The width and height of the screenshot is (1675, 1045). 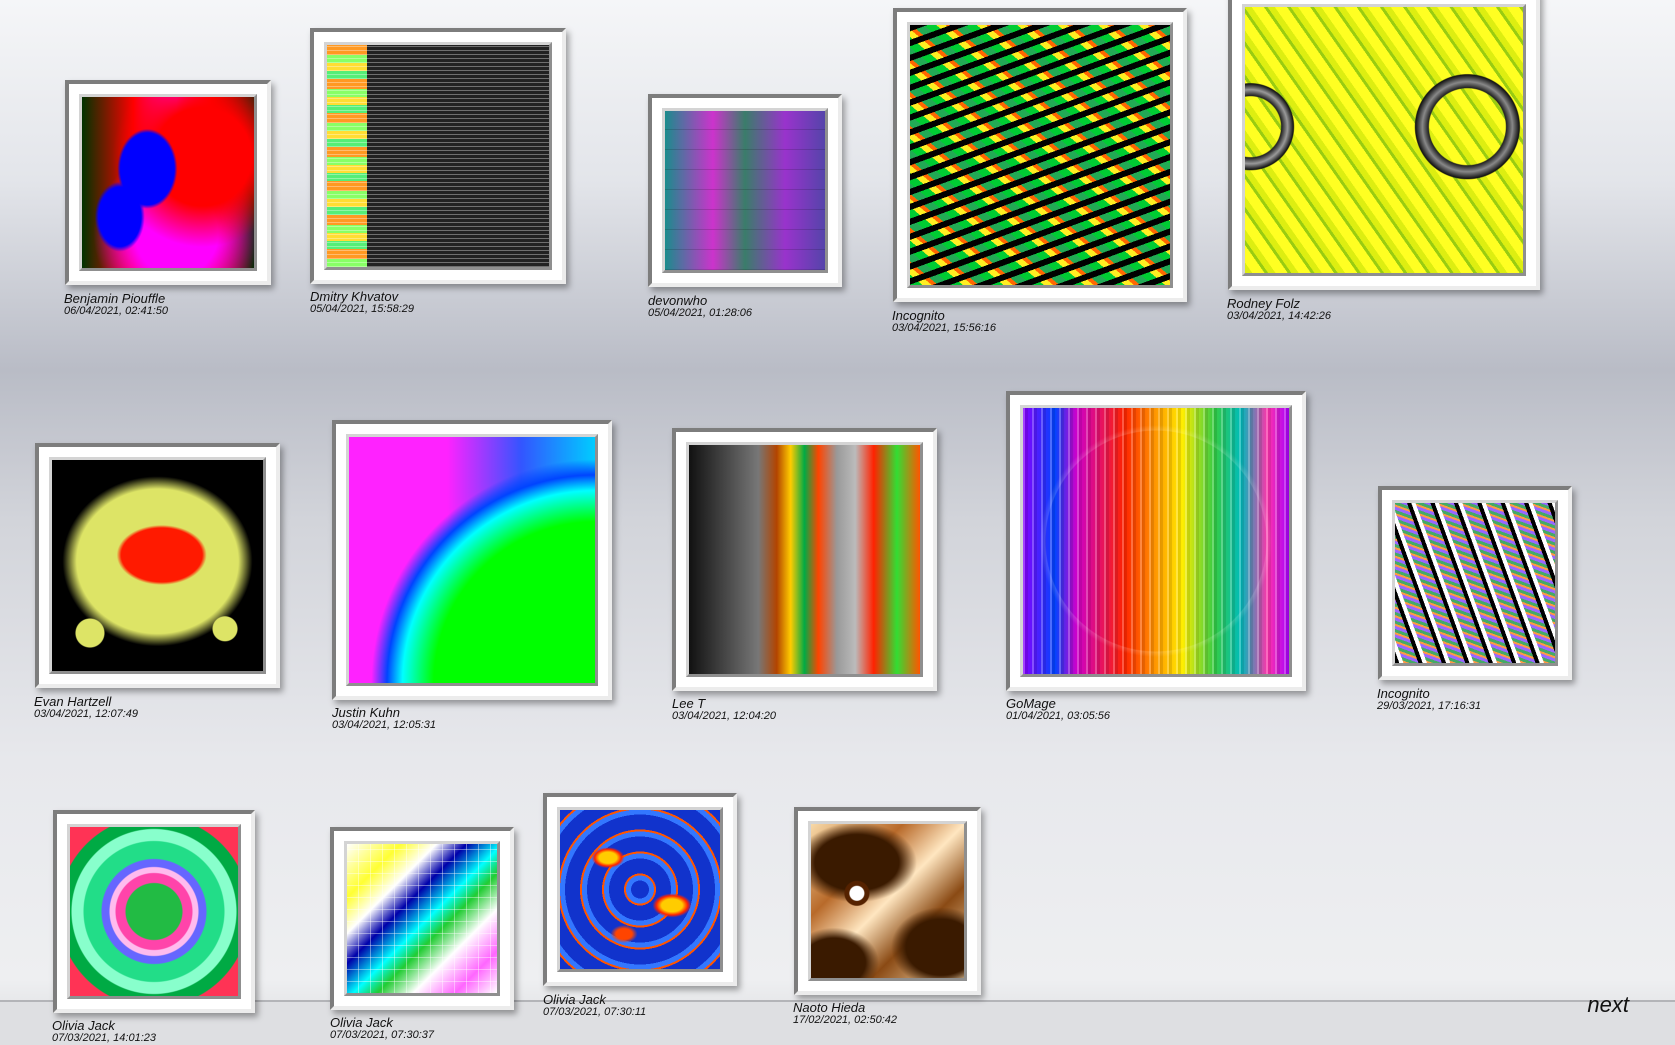 I want to click on artwork-author: Evan Hartzell, so click(x=86, y=701).